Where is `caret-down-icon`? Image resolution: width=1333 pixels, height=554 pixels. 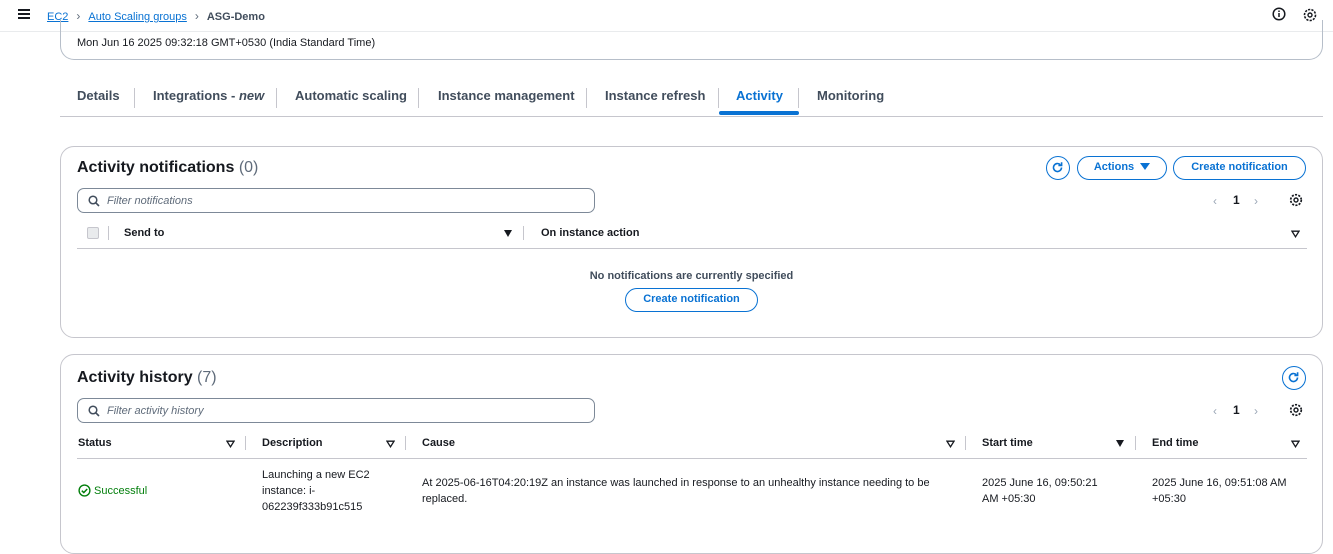
caret-down-icon is located at coordinates (1145, 166).